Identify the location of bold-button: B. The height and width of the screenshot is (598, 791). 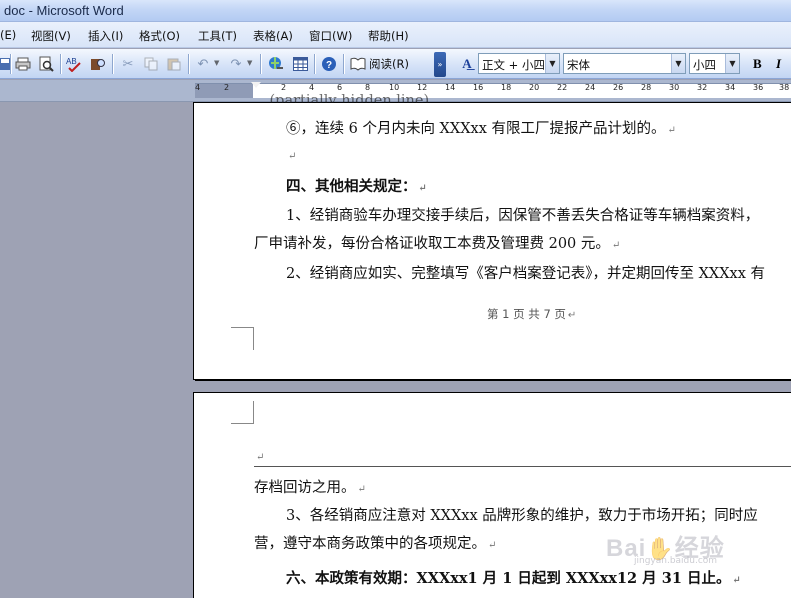
(757, 64).